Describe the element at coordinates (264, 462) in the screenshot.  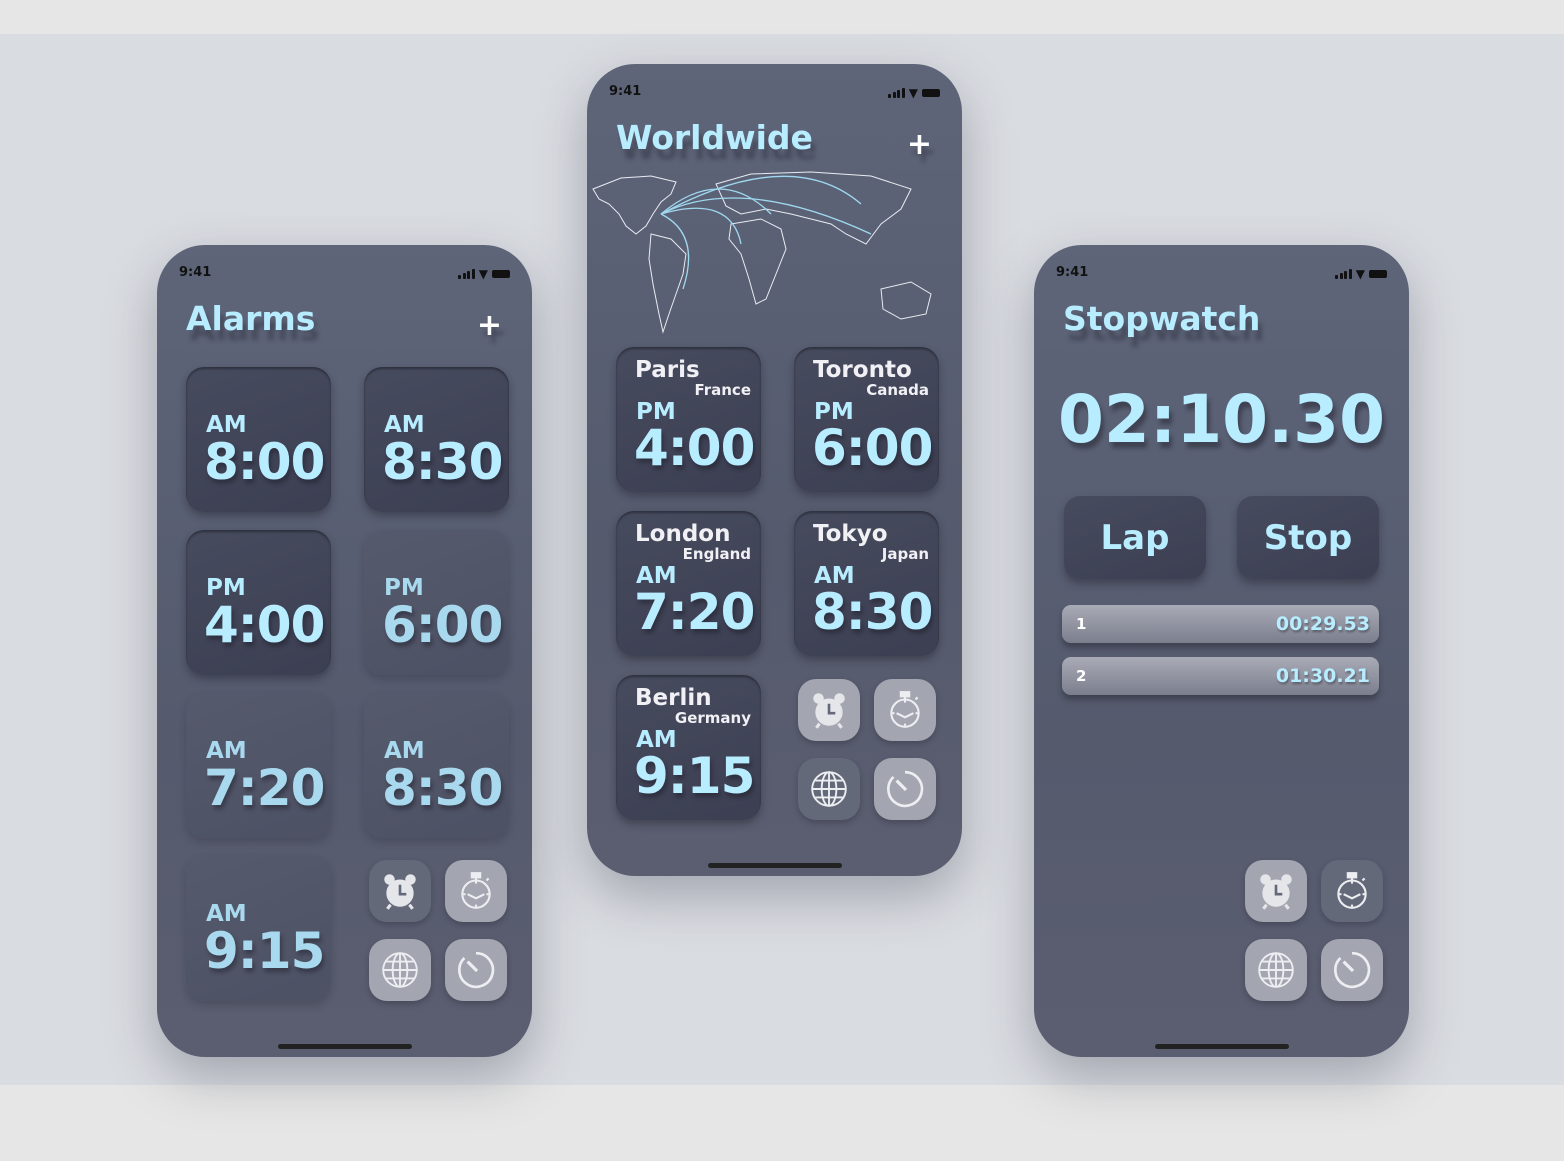
I see `alarm-time: 8:00` at that location.